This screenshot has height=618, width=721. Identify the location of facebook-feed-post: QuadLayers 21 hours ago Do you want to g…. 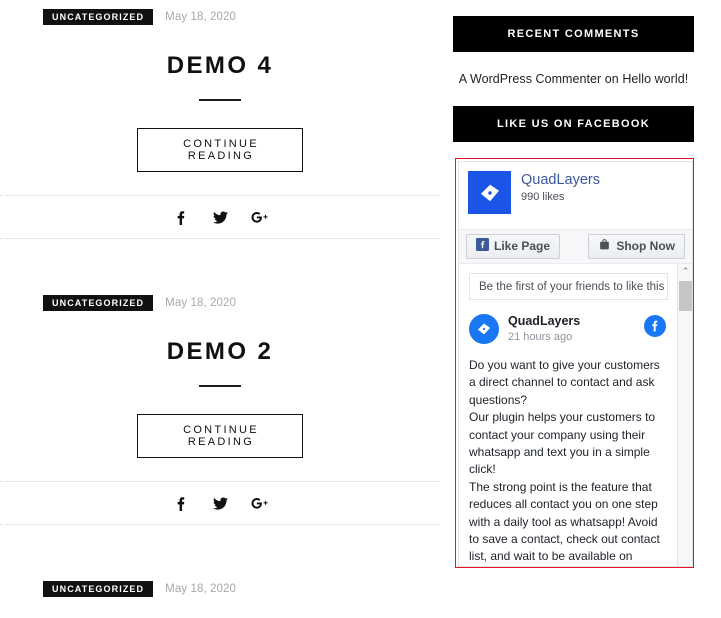
(568, 433).